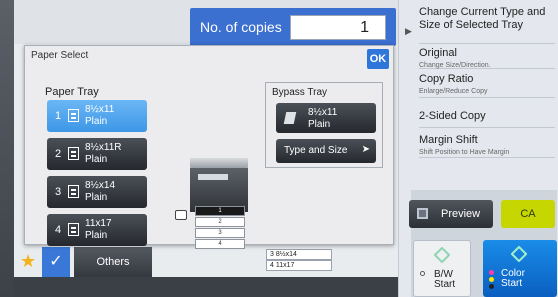 The height and width of the screenshot is (297, 558). What do you see at coordinates (113, 262) in the screenshot?
I see `others-button: Others` at bounding box center [113, 262].